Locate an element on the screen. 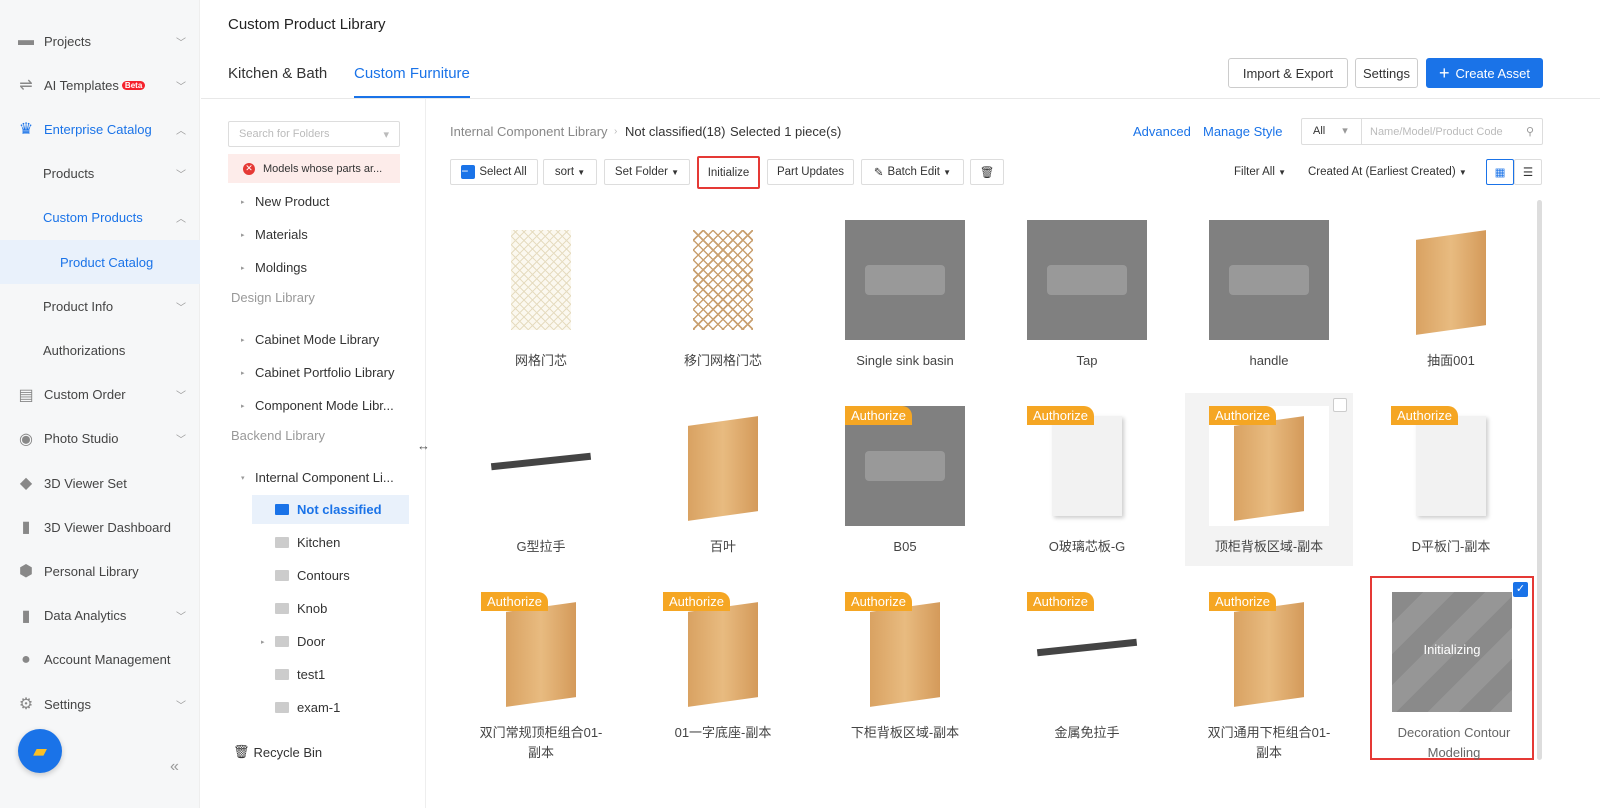 The image size is (1600, 808). product-card: Authorize 下柜背板区域-副本 is located at coordinates (905, 679).